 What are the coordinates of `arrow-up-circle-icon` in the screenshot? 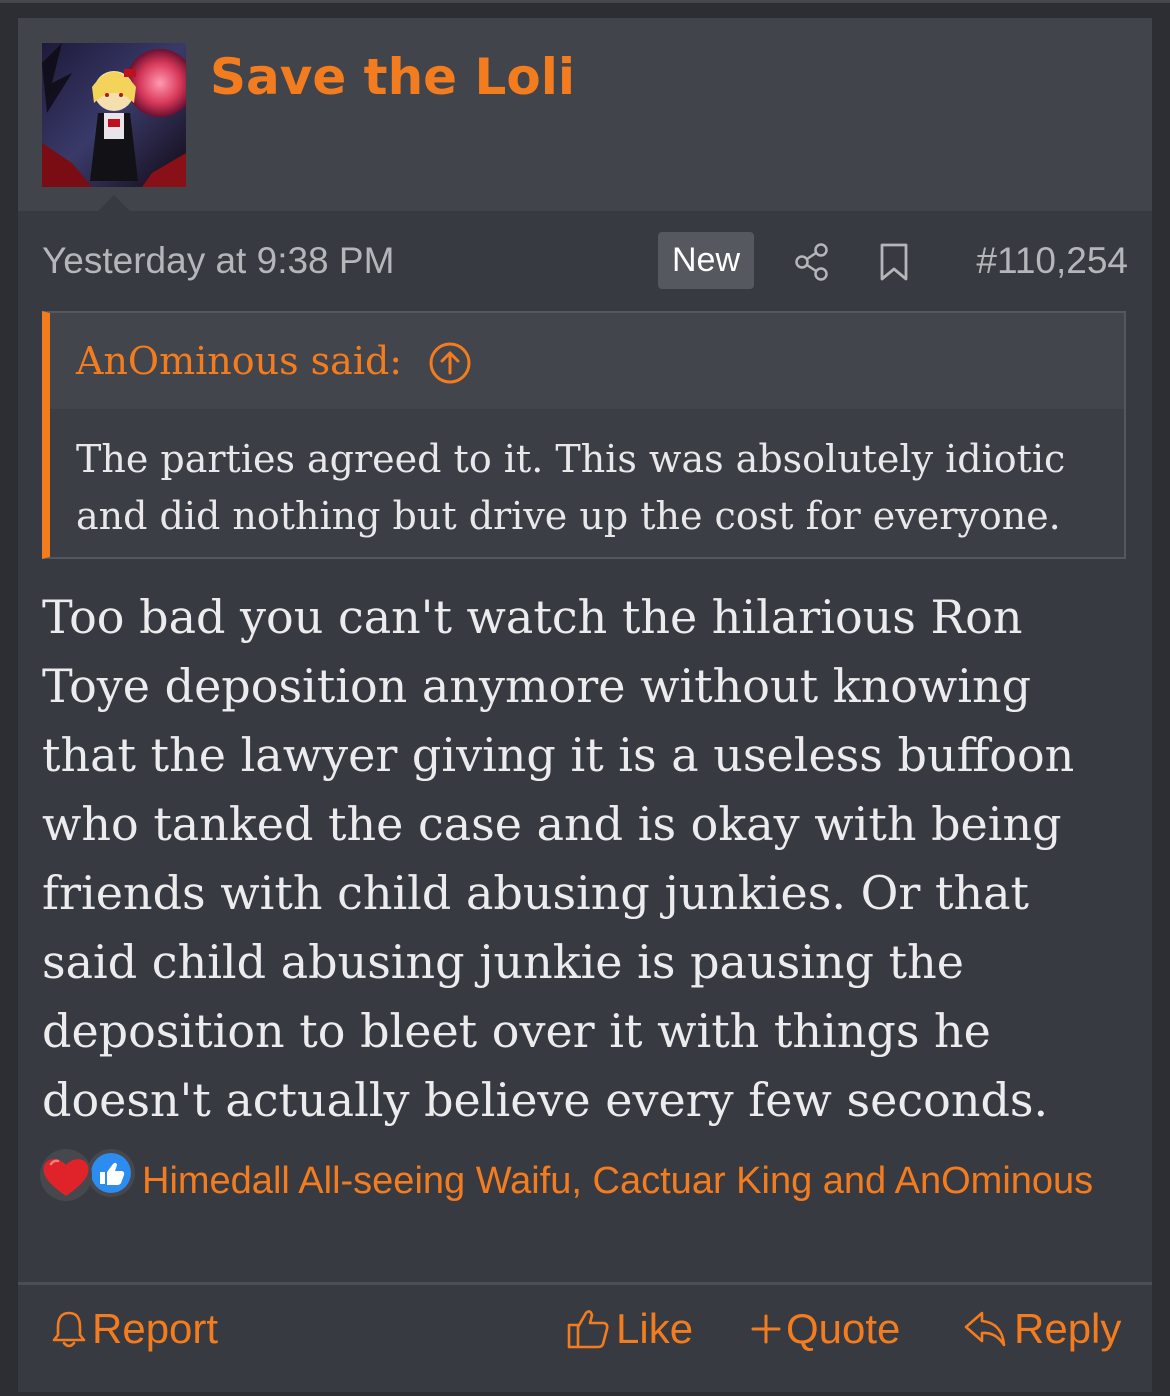 It's located at (450, 363).